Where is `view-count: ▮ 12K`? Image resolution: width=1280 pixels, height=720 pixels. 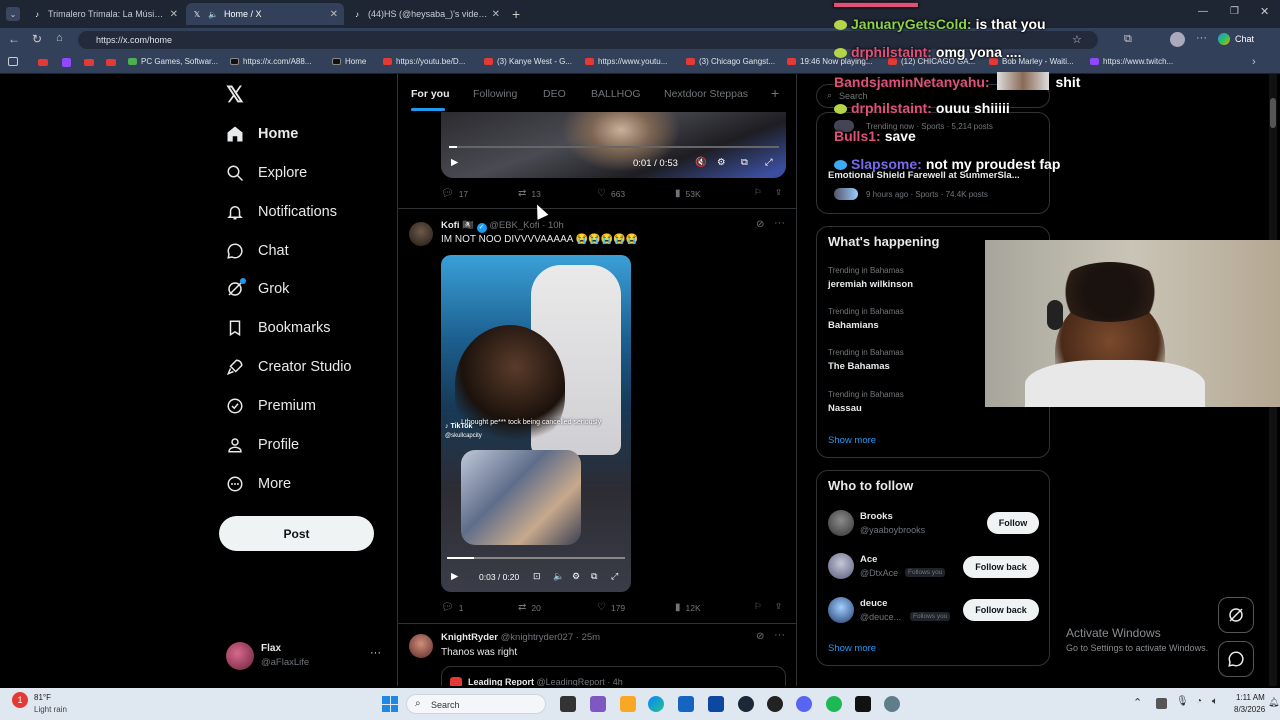 view-count: ▮ 12K is located at coordinates (688, 607).